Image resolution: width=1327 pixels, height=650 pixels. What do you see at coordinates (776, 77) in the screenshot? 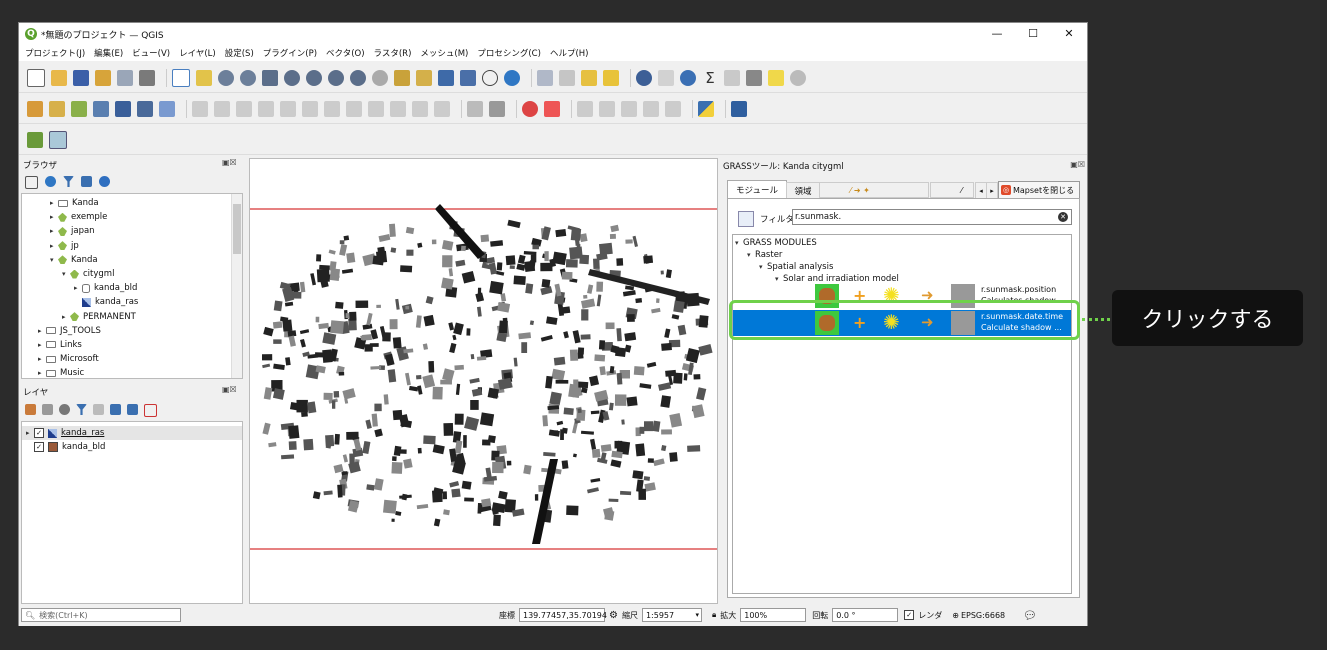
I see `map-tips-icon` at bounding box center [776, 77].